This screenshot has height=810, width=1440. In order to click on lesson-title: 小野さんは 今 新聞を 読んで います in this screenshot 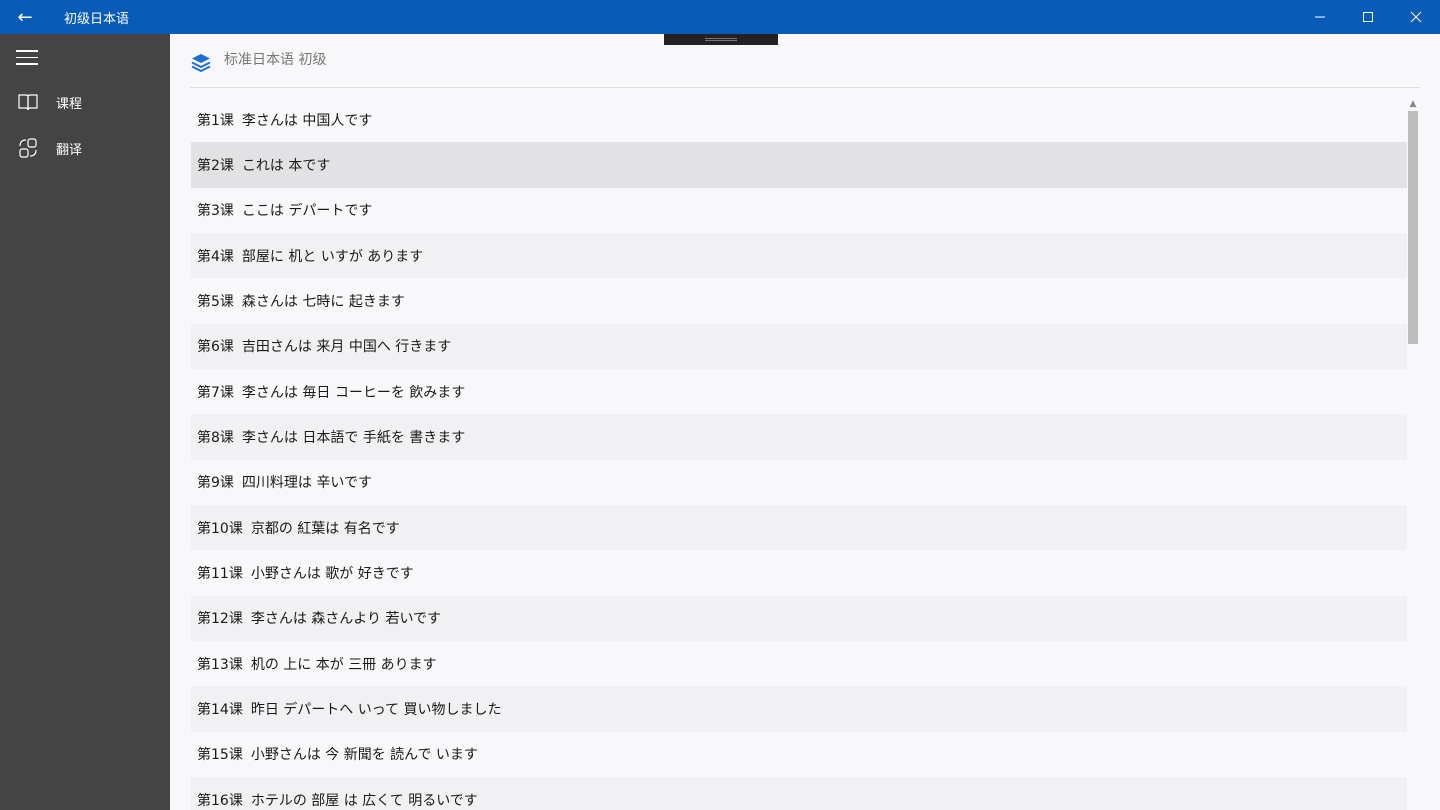, I will do `click(364, 755)`.